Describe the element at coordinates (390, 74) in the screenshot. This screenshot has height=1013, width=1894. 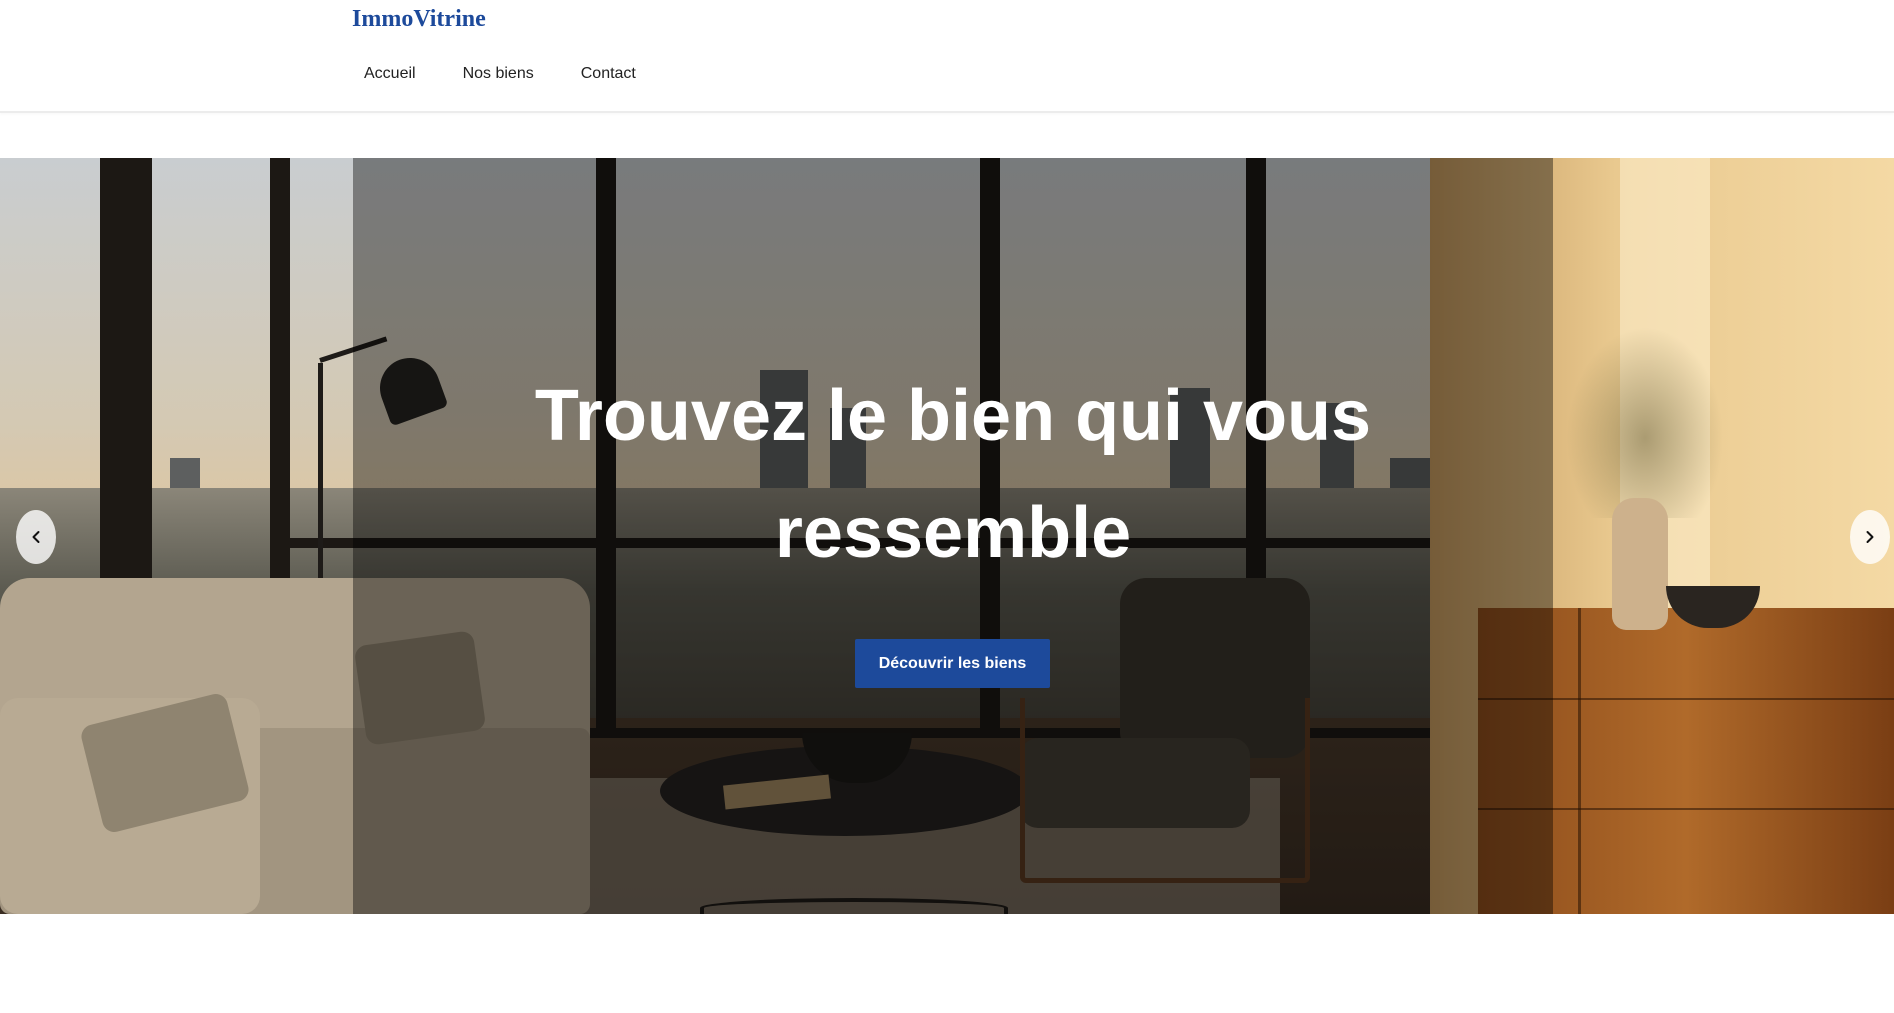
I see `nav-link-accueil: Accueil` at that location.